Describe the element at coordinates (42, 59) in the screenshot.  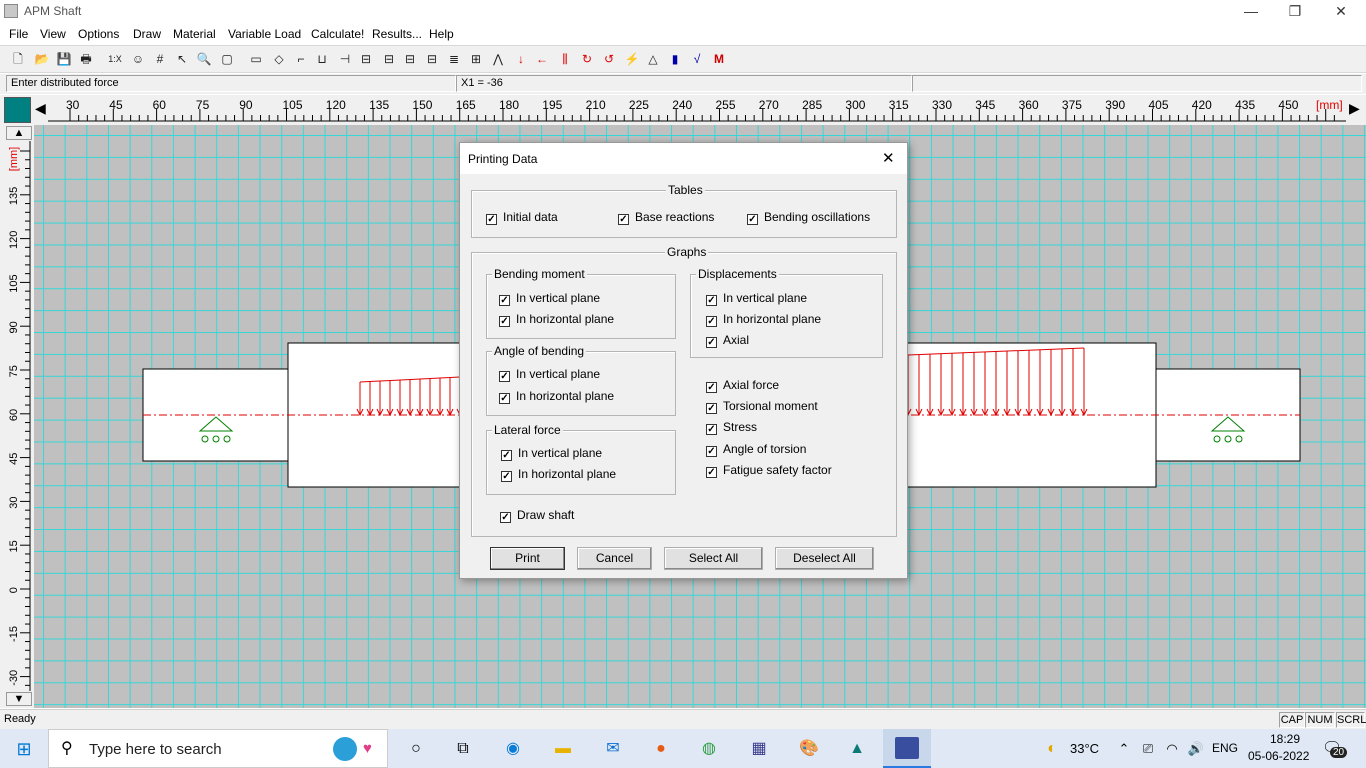
I see `open-folder-icon: 📂` at that location.